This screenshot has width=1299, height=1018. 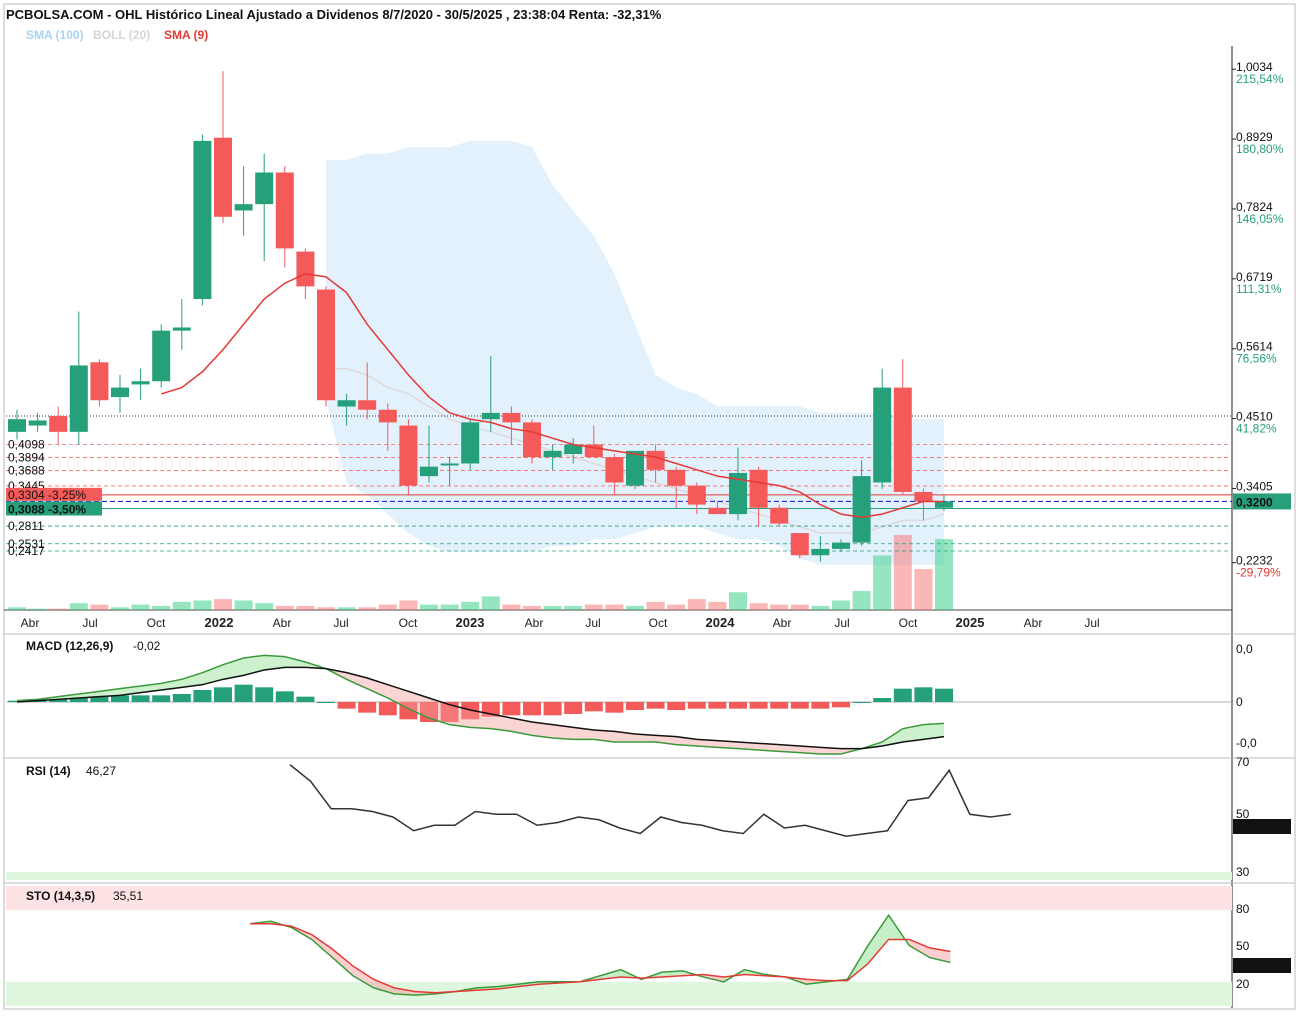 What do you see at coordinates (1254, 502) in the screenshot?
I see `current-price-text: 0,3200` at bounding box center [1254, 502].